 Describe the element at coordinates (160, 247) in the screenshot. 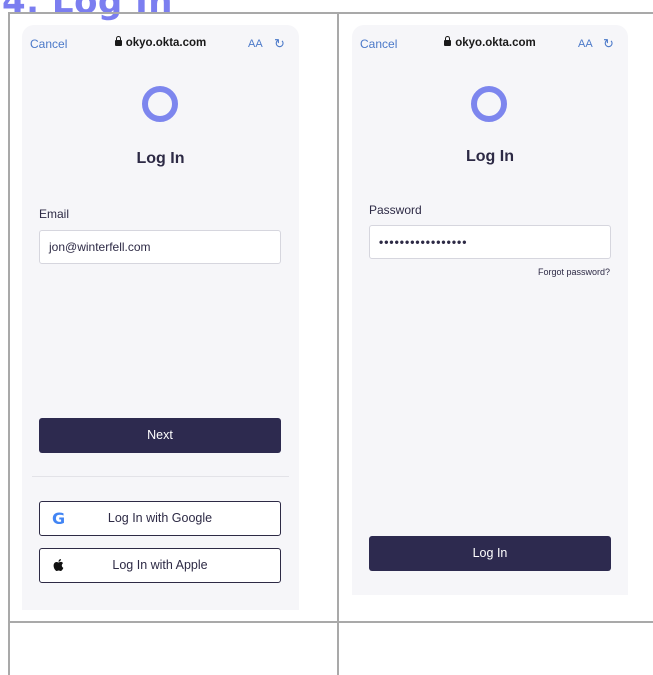

I see `email-field: jon@winterfell.com` at that location.